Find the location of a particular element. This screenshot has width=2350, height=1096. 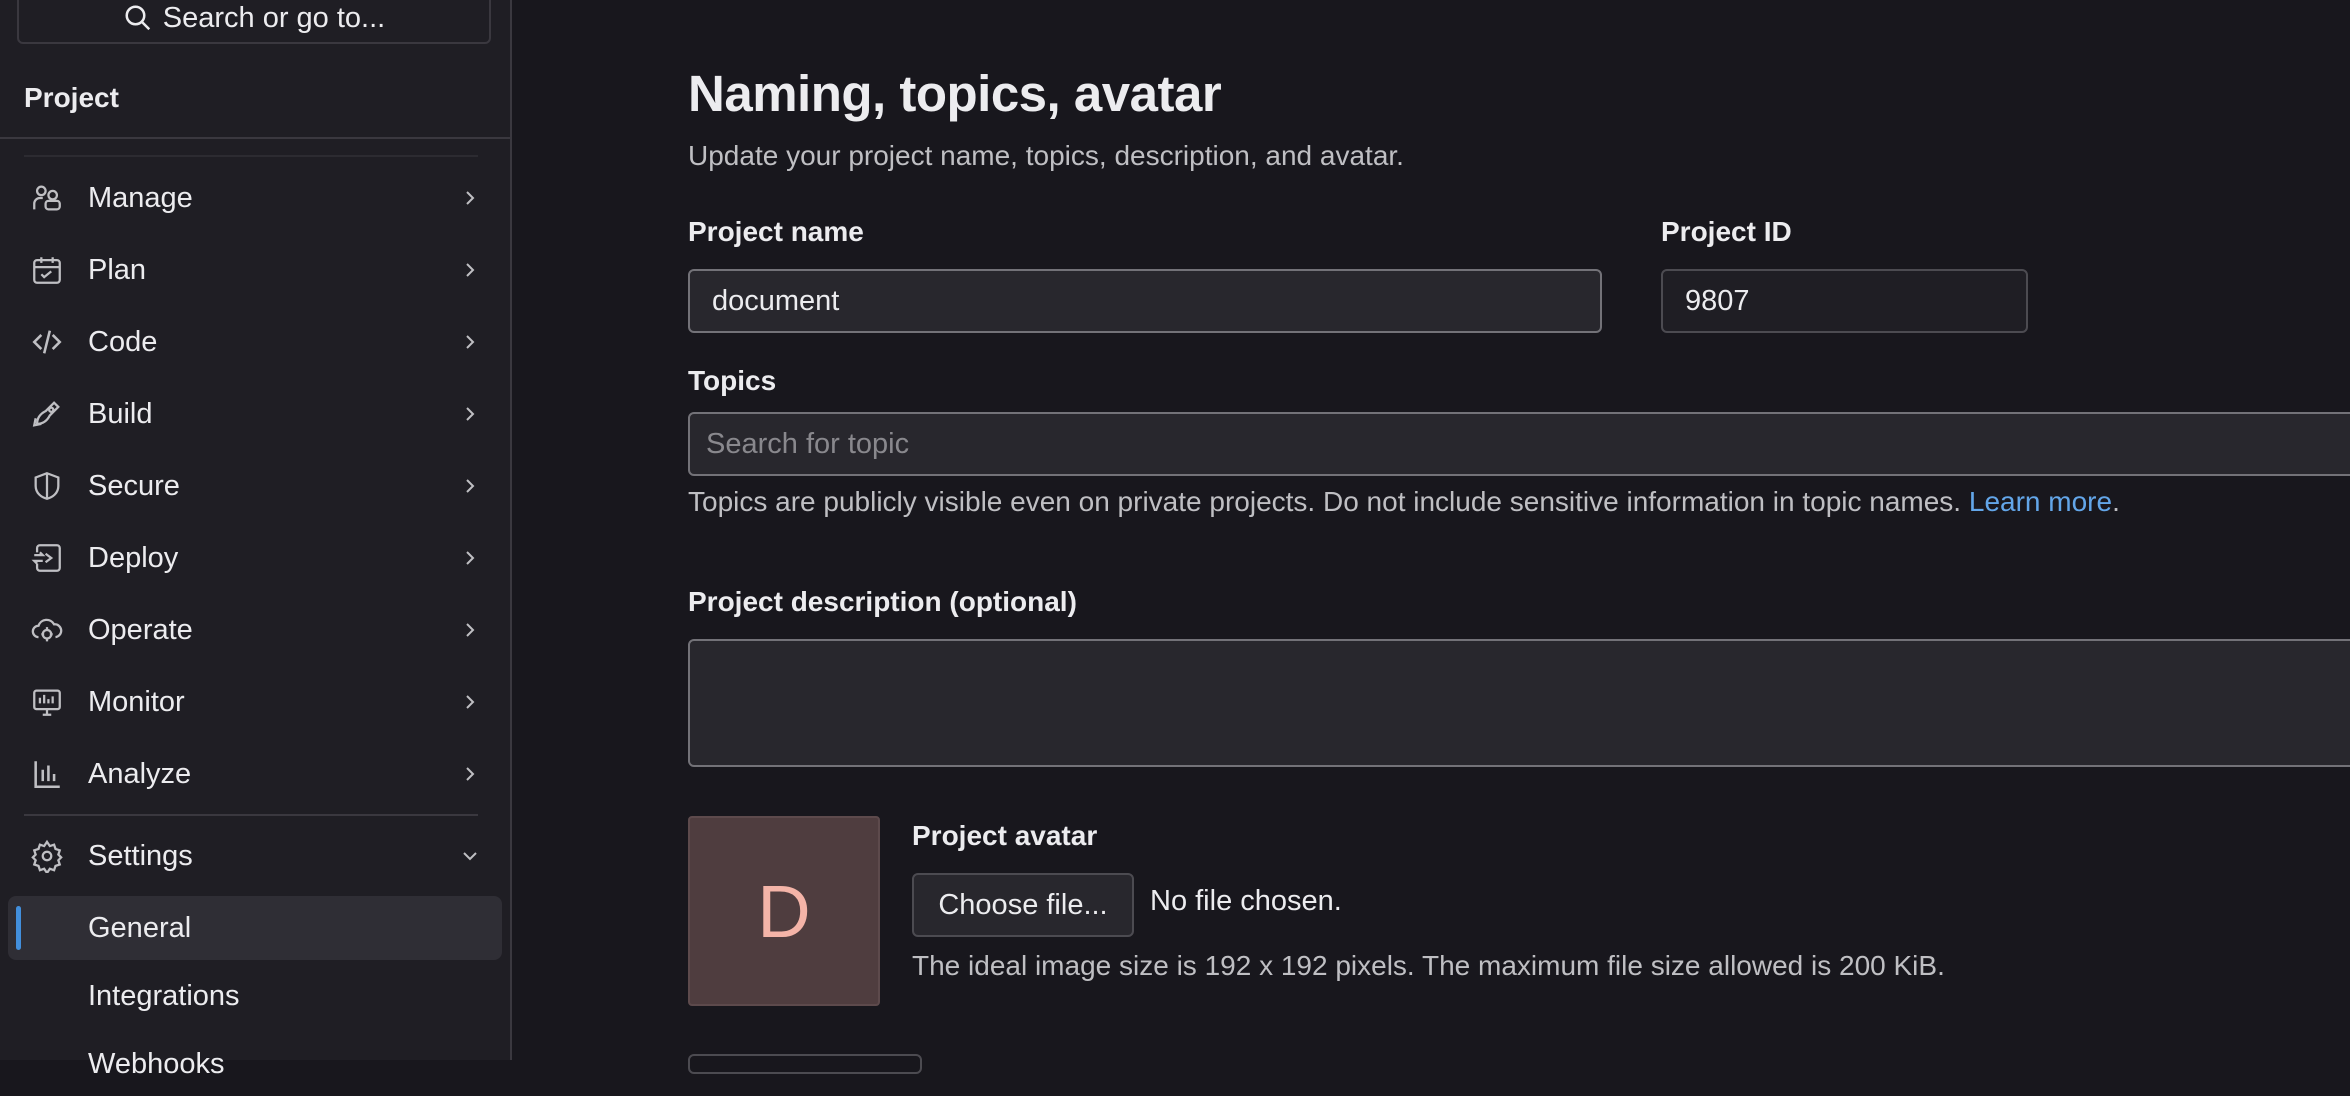

sidebar-item-code: Code is located at coordinates (255, 342).